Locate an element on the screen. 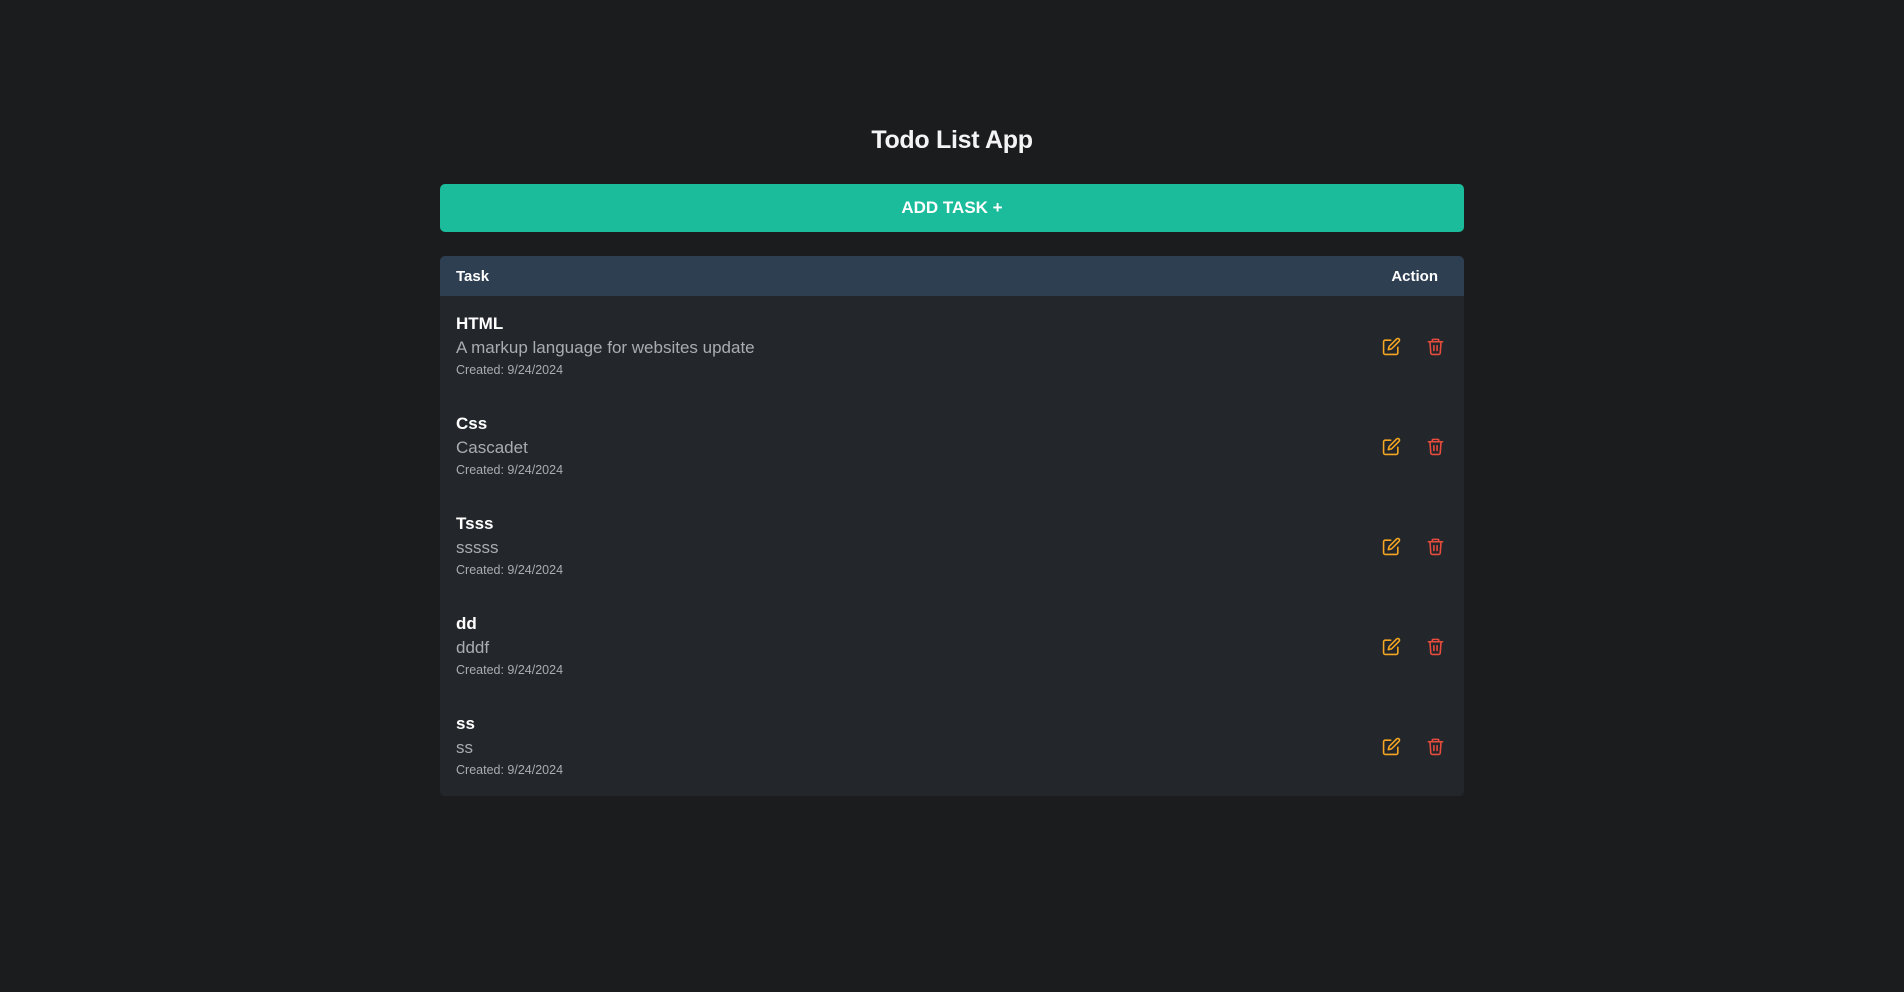  task-row: ss ss Created: 9/24/2024 is located at coordinates (952, 746).